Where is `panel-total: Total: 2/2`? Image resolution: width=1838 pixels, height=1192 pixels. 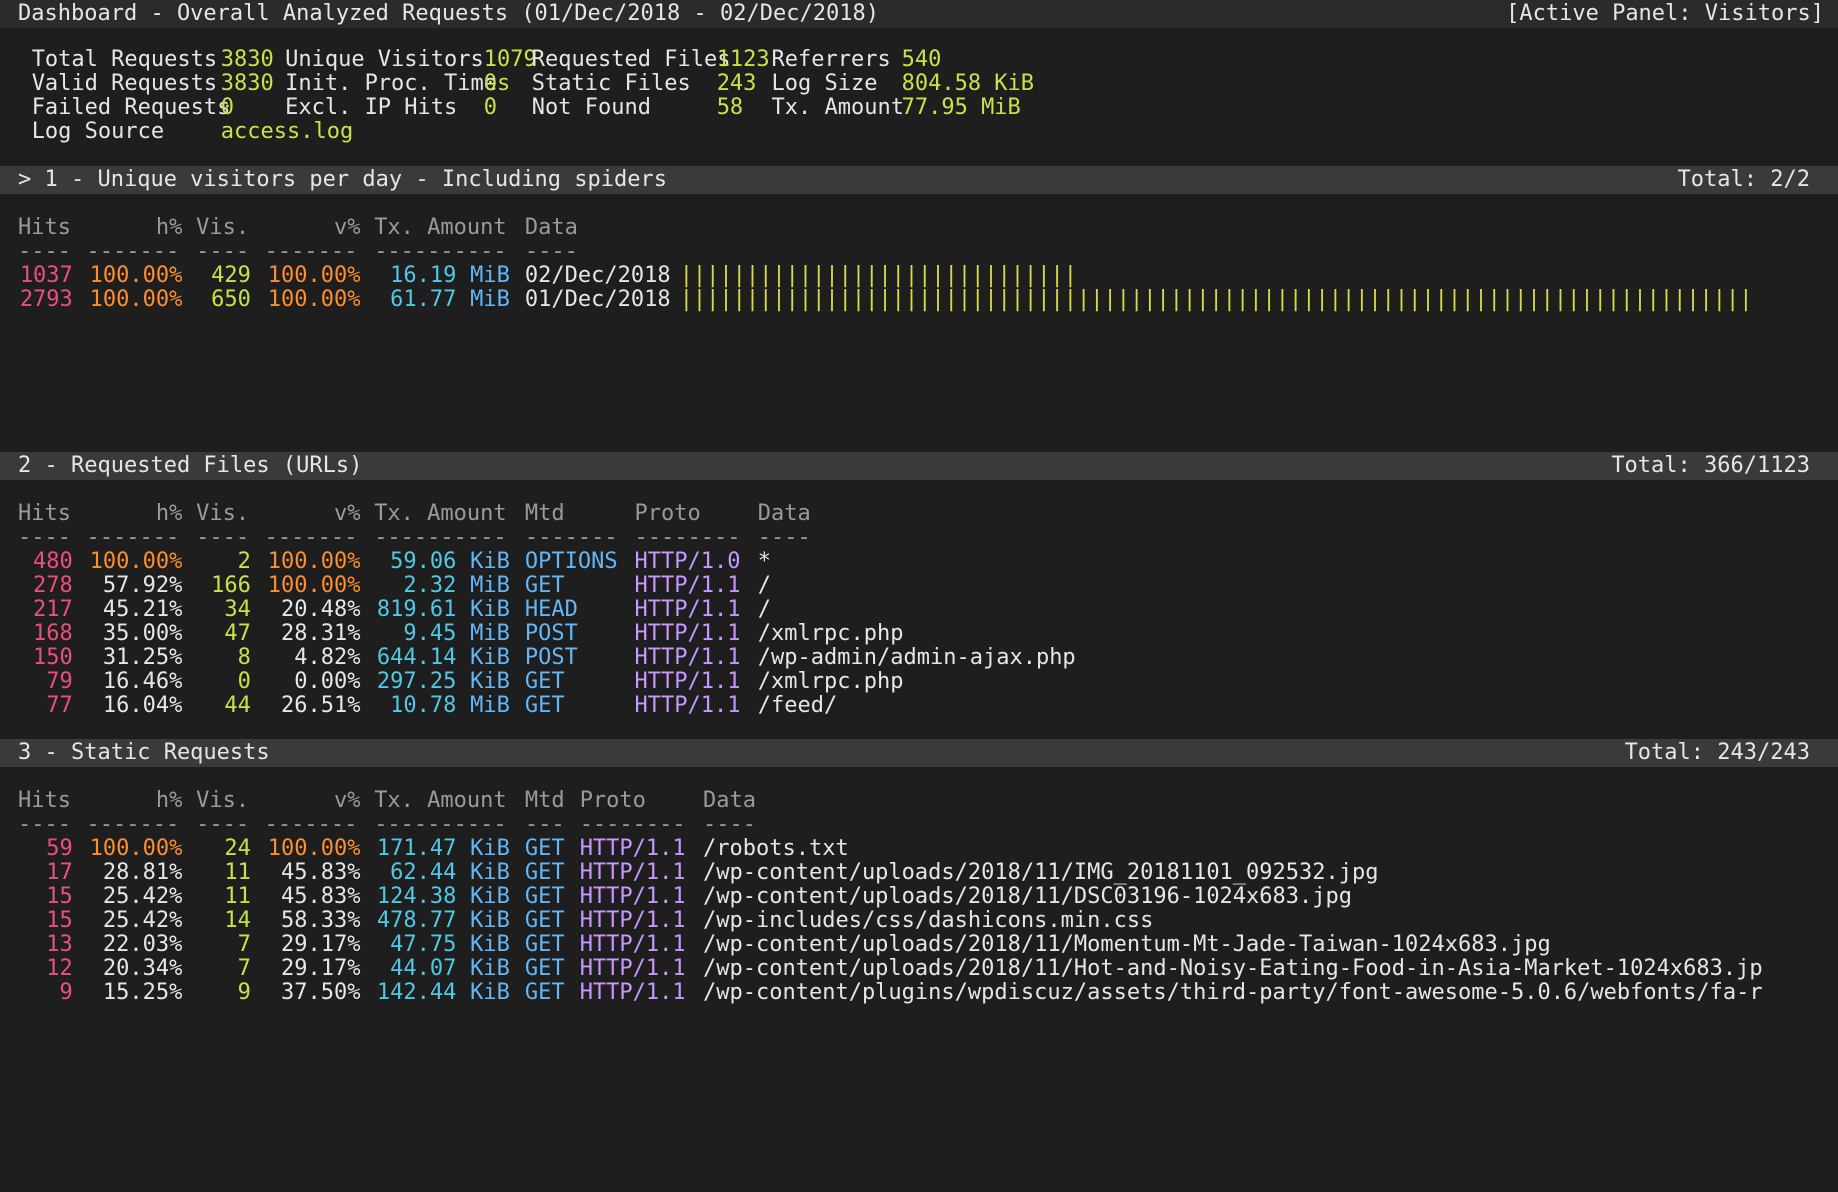
panel-total: Total: 2/2 is located at coordinates (1743, 179).